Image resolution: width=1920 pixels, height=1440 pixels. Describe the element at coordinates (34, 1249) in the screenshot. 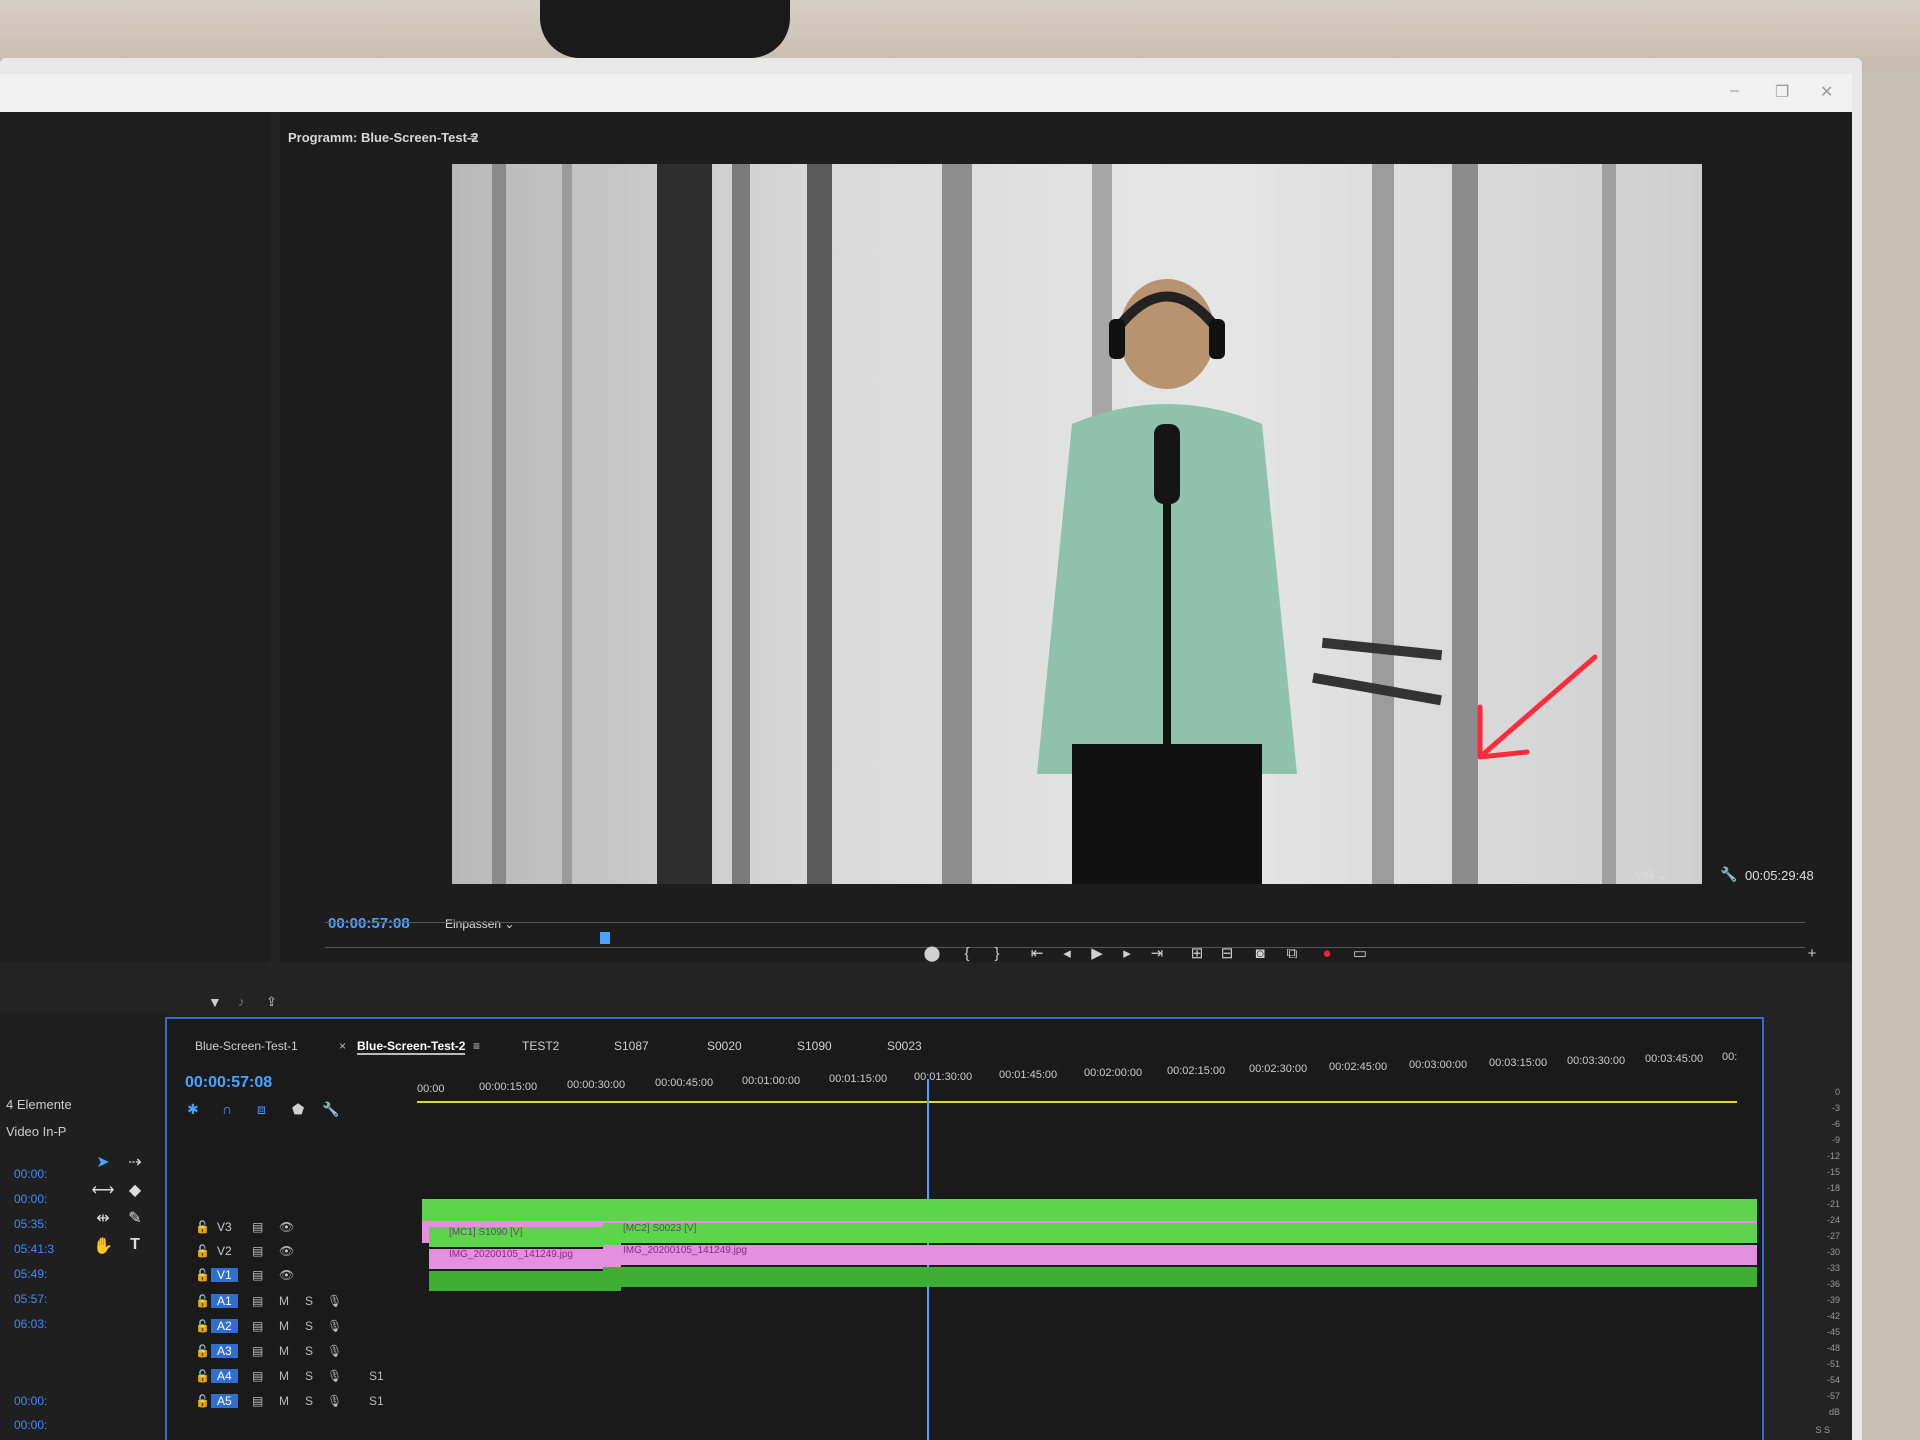

I see `project-item-timecode: 05:41:3` at that location.